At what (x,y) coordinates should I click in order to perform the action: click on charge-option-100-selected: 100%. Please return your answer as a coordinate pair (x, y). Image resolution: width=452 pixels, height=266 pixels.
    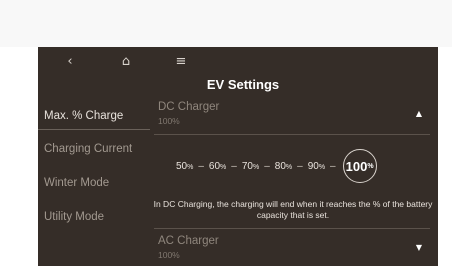
    Looking at the image, I should click on (359, 166).